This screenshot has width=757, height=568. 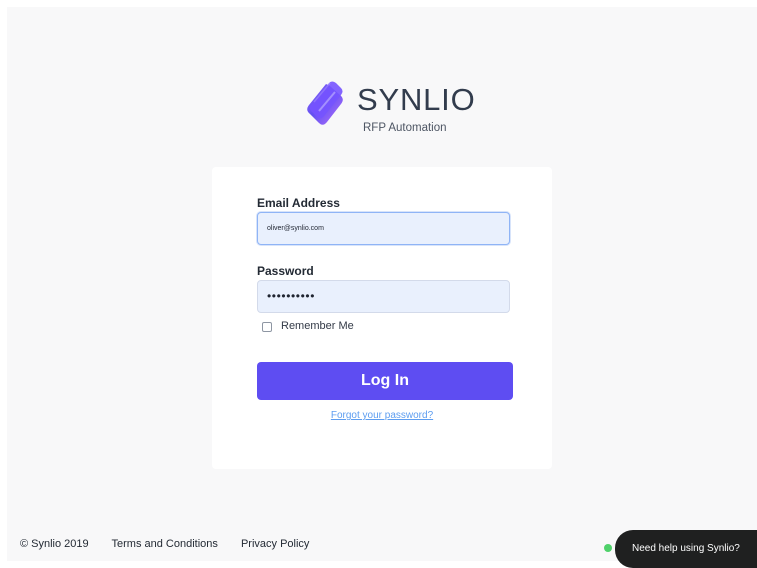 What do you see at coordinates (383, 296) in the screenshot?
I see `password-field: ••••••••••` at bounding box center [383, 296].